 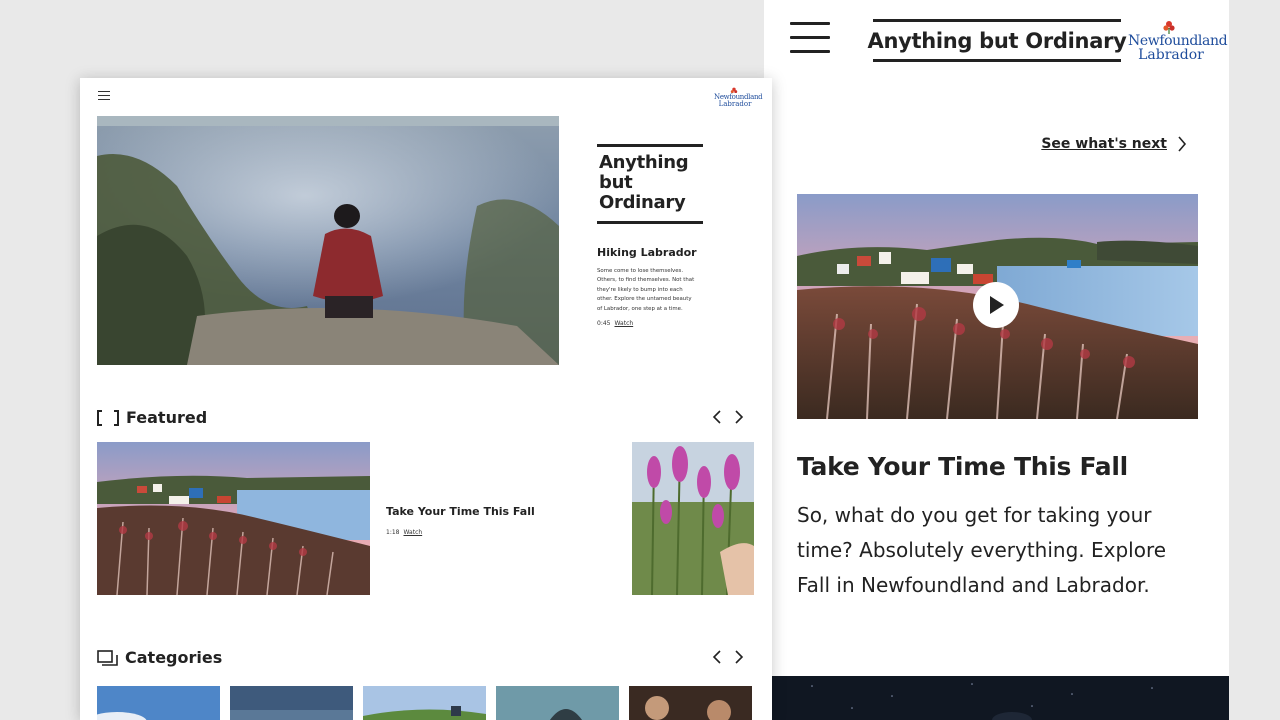 I want to click on play-icon, so click(x=997, y=305).